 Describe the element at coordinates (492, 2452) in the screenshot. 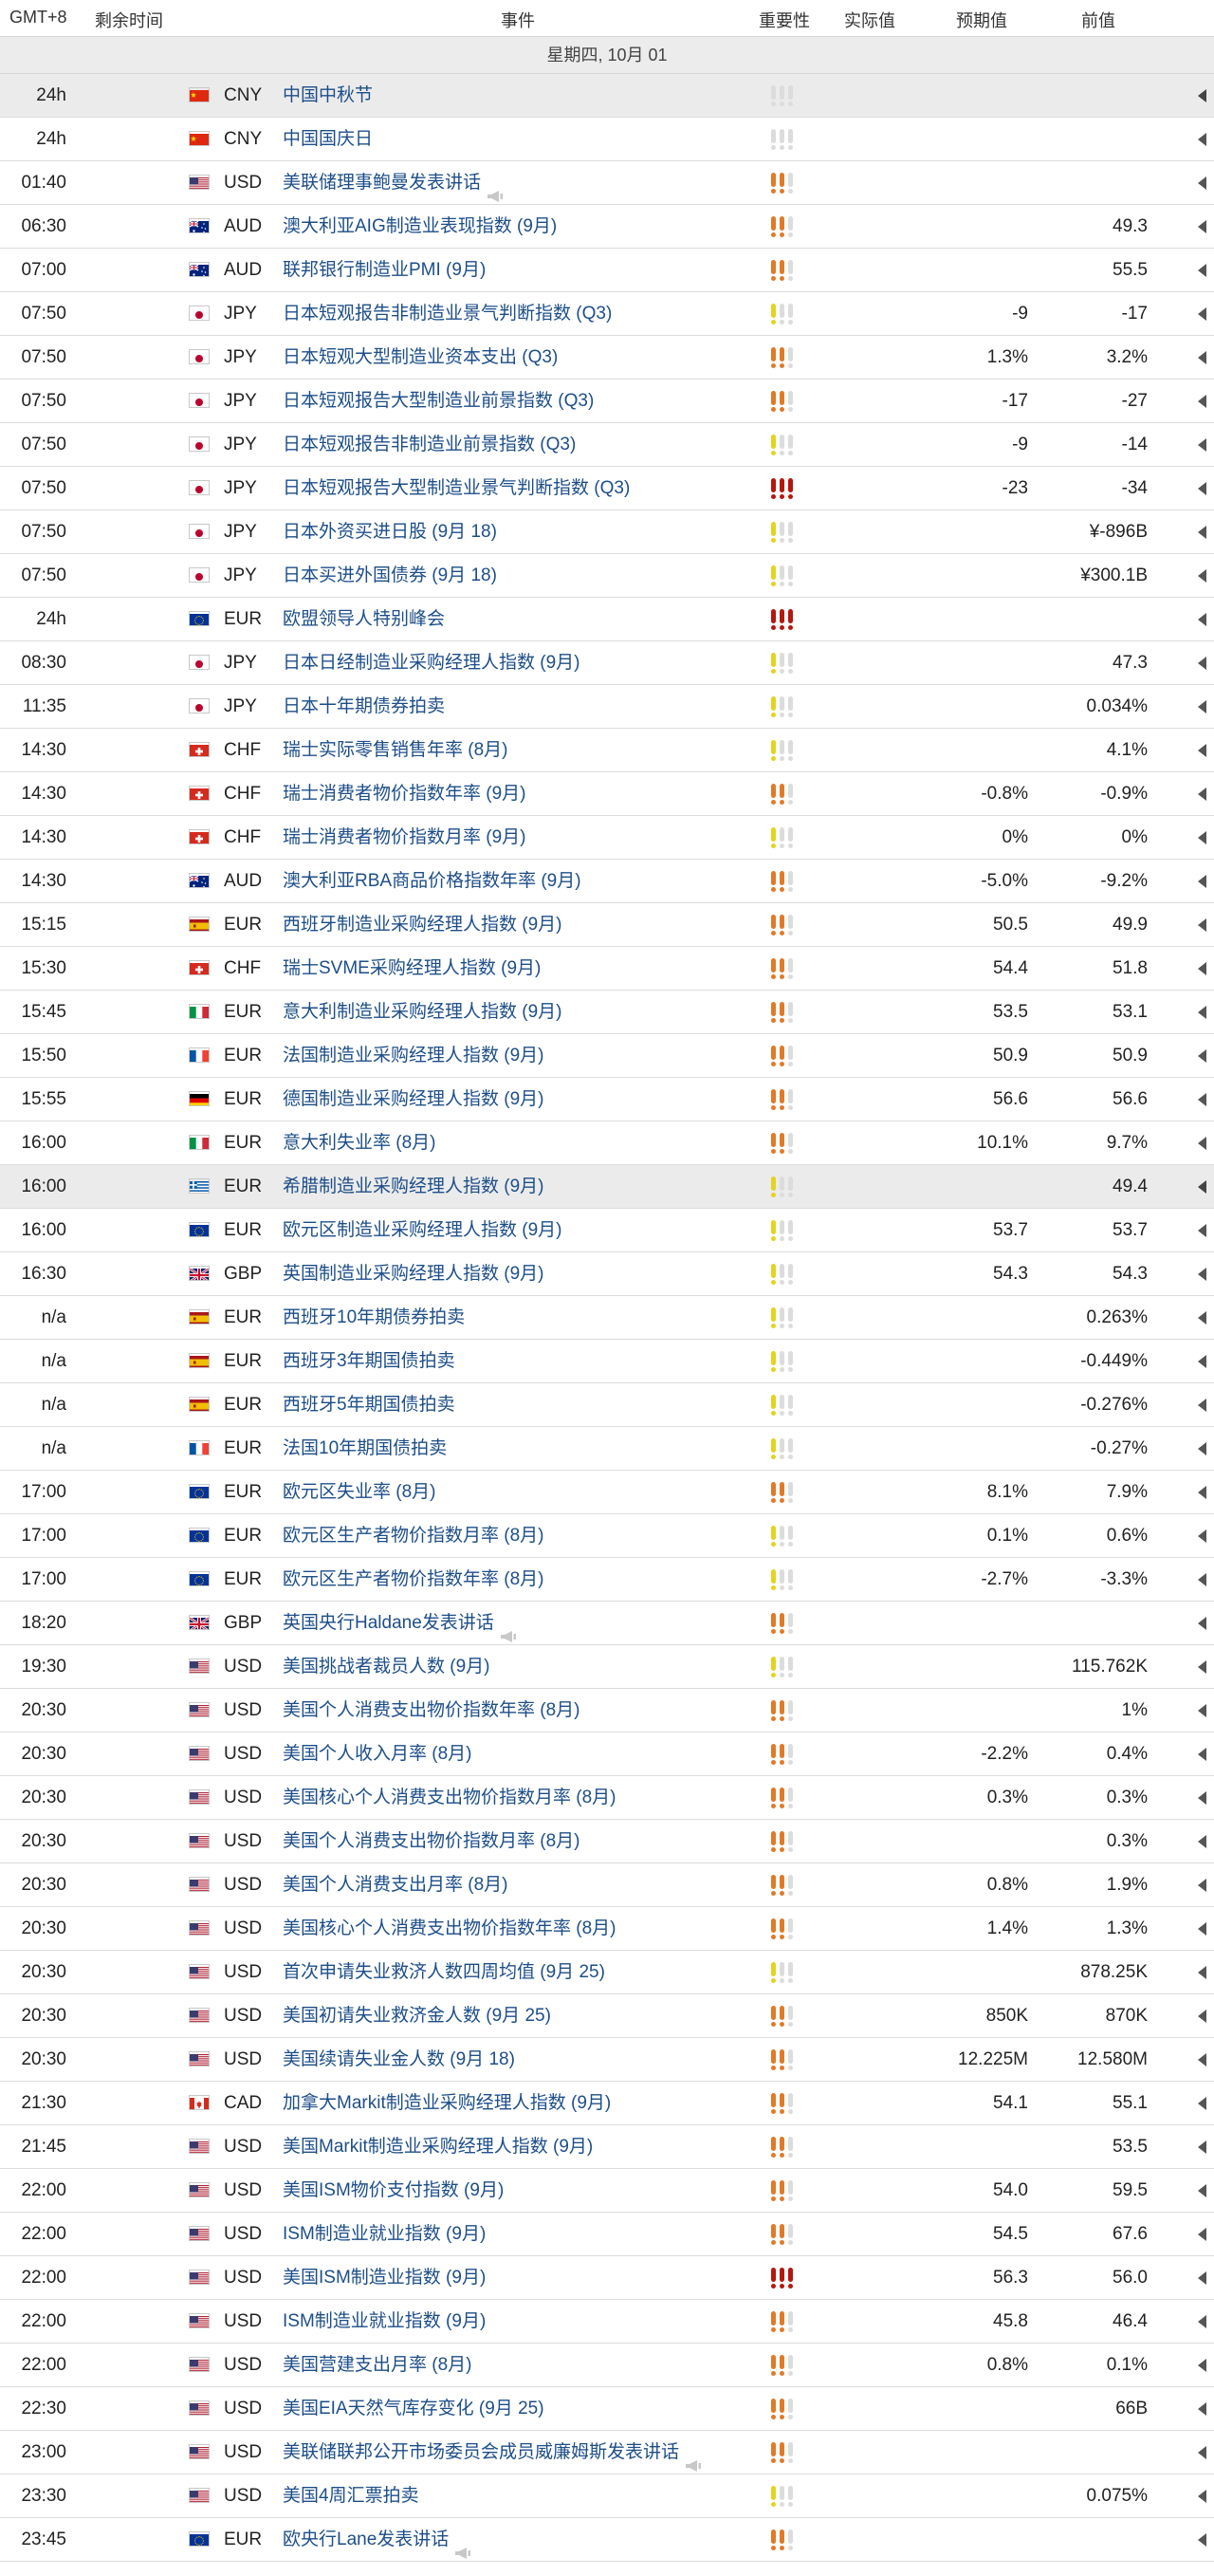

I see `event-name-link: 美联储联邦公开市场委员会成员威廉姆斯发表讲话` at that location.